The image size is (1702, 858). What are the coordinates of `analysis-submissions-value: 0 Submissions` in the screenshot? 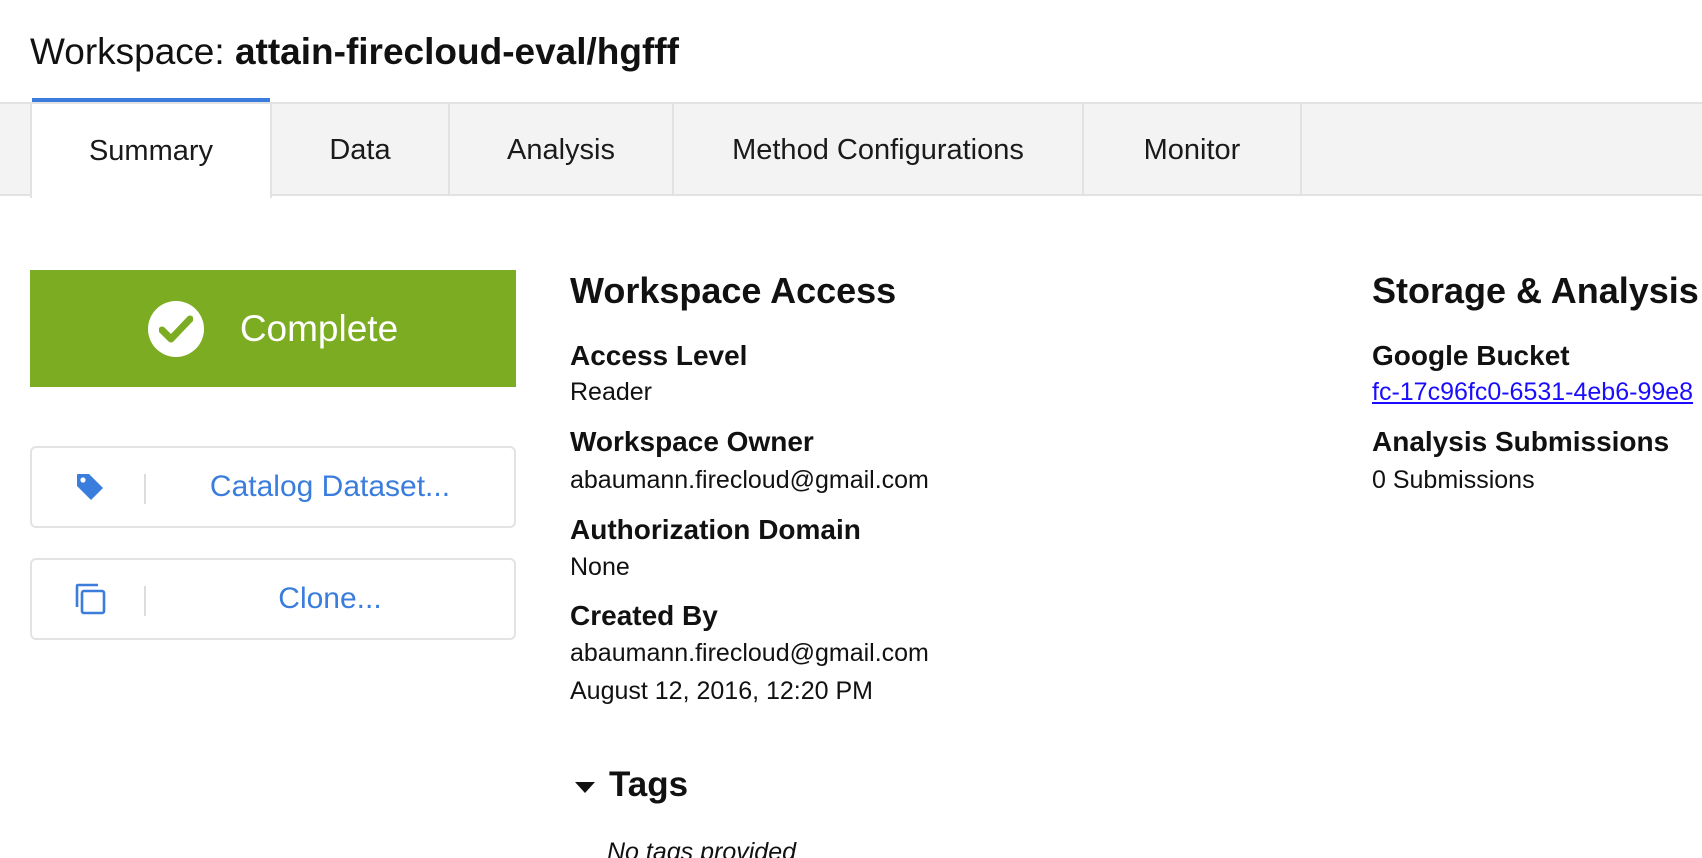 It's located at (1453, 480).